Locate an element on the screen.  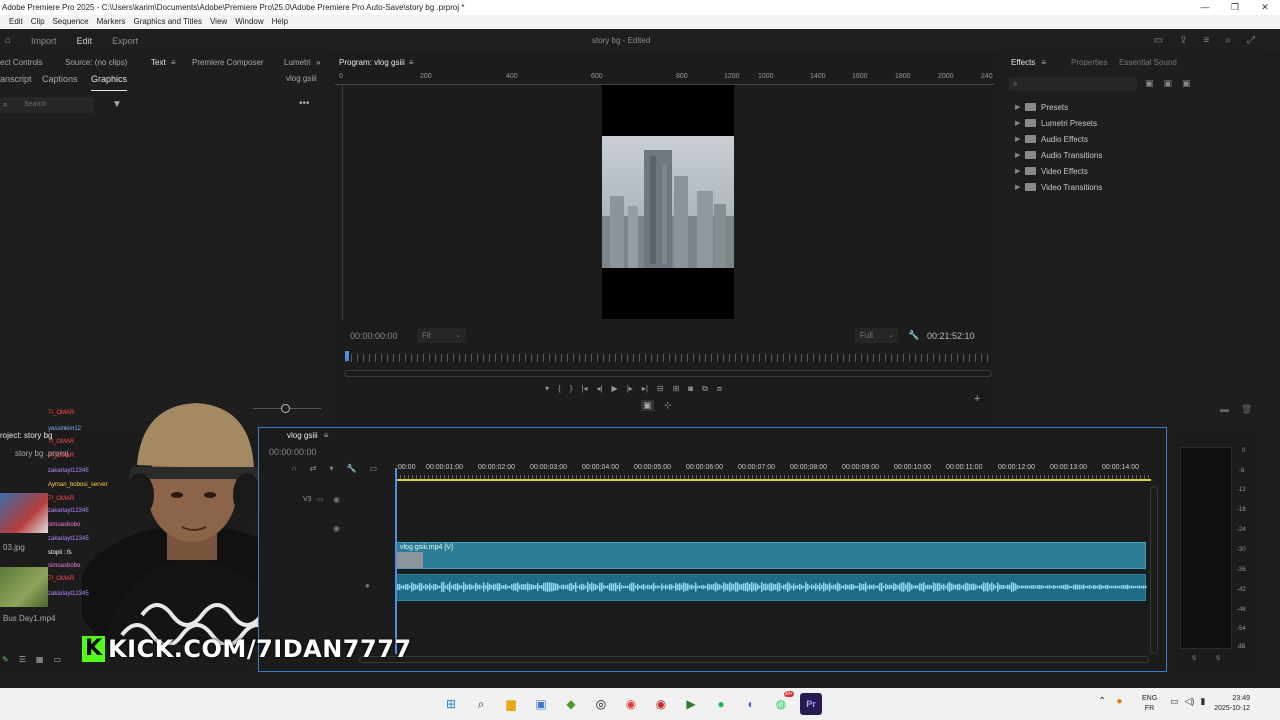
store-icon: ▣ is located at coordinates (541, 704).